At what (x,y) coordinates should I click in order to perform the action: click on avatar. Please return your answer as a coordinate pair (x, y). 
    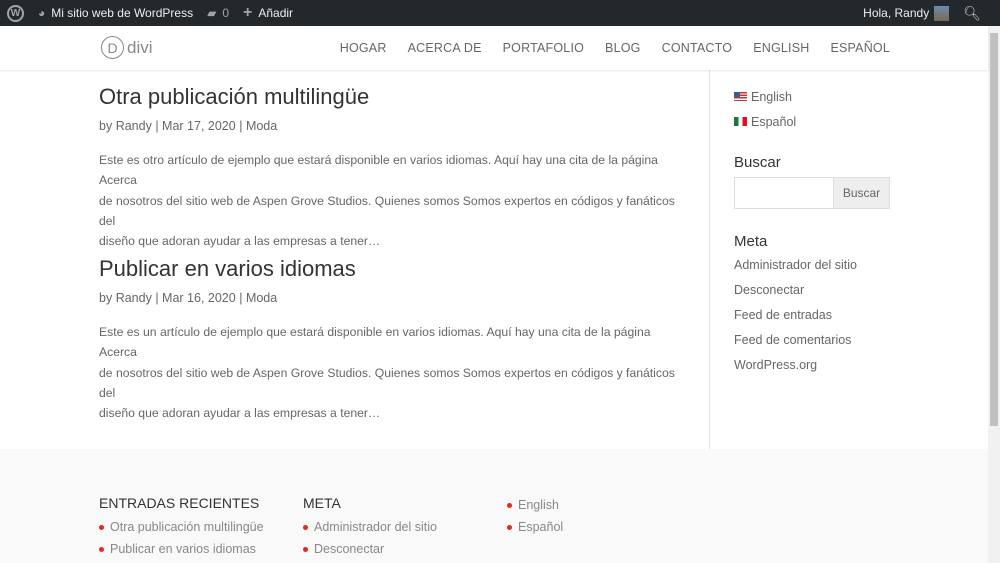
    Looking at the image, I should click on (942, 13).